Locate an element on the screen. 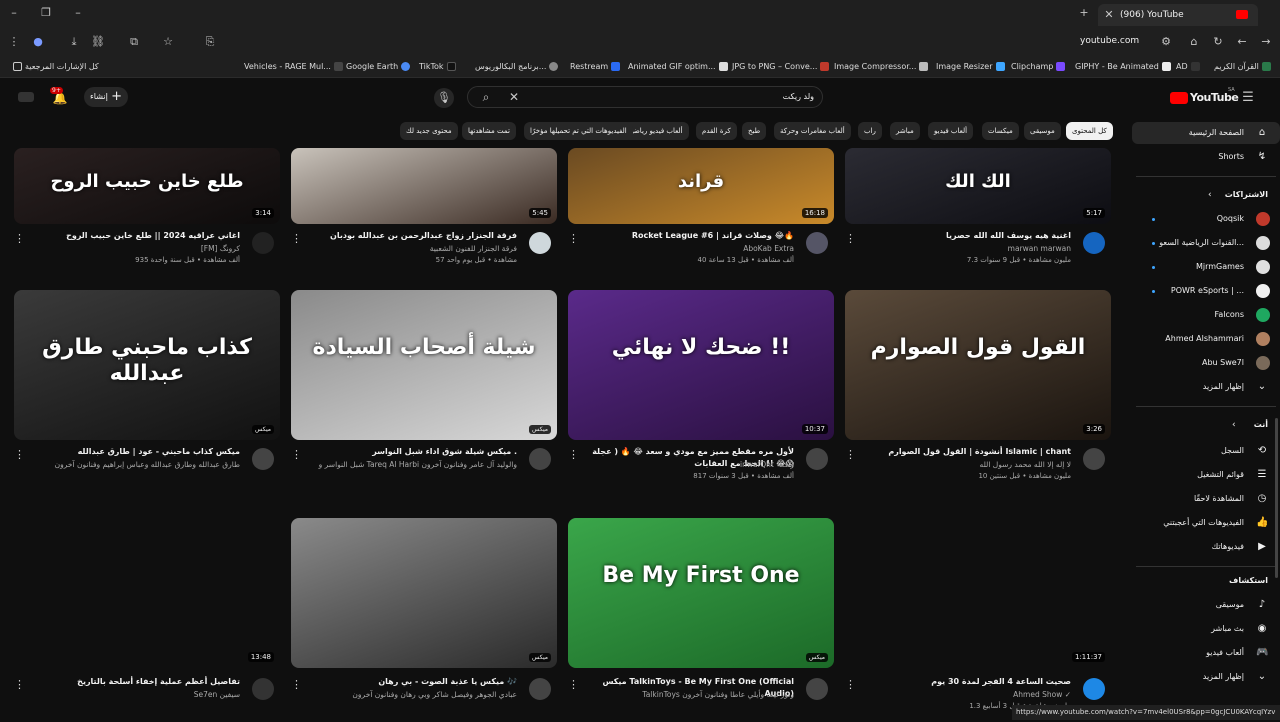 The image size is (1280, 722). channel-name: فرقة الجنزار للفنون الشعبية is located at coordinates (407, 248).